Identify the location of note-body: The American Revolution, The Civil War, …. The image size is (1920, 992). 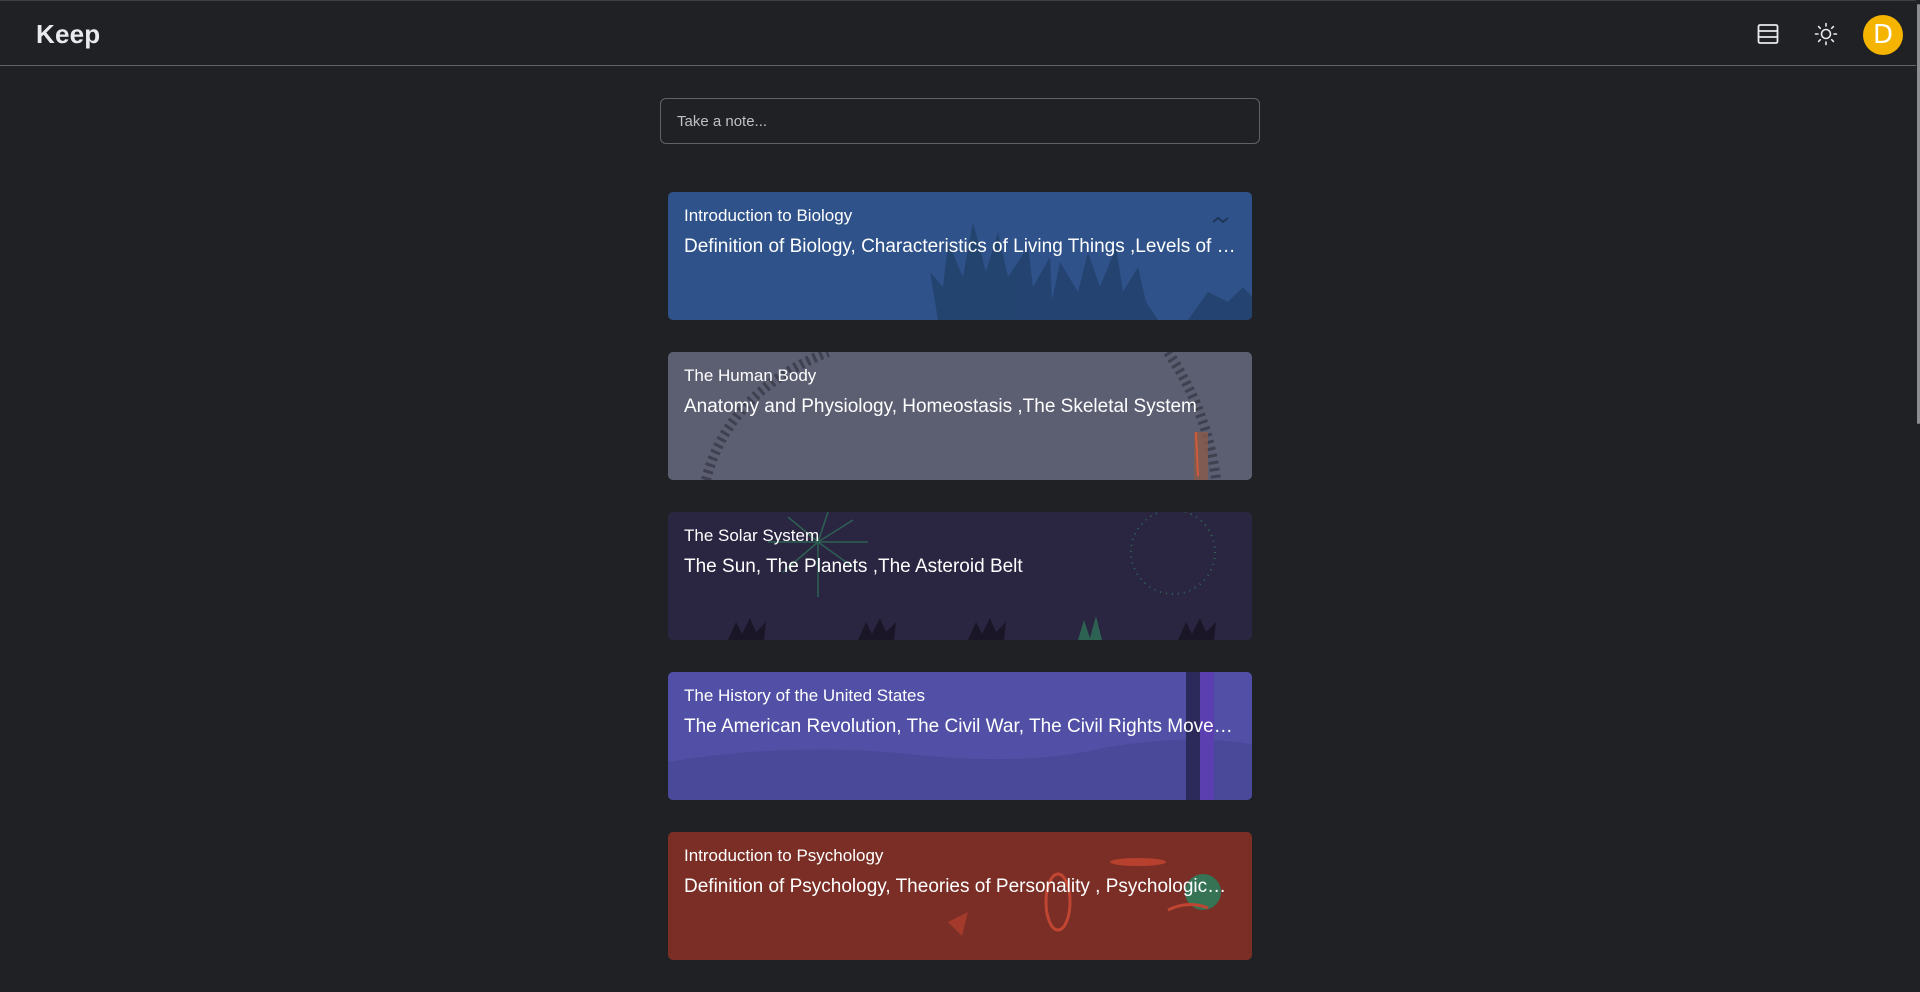
(960, 726).